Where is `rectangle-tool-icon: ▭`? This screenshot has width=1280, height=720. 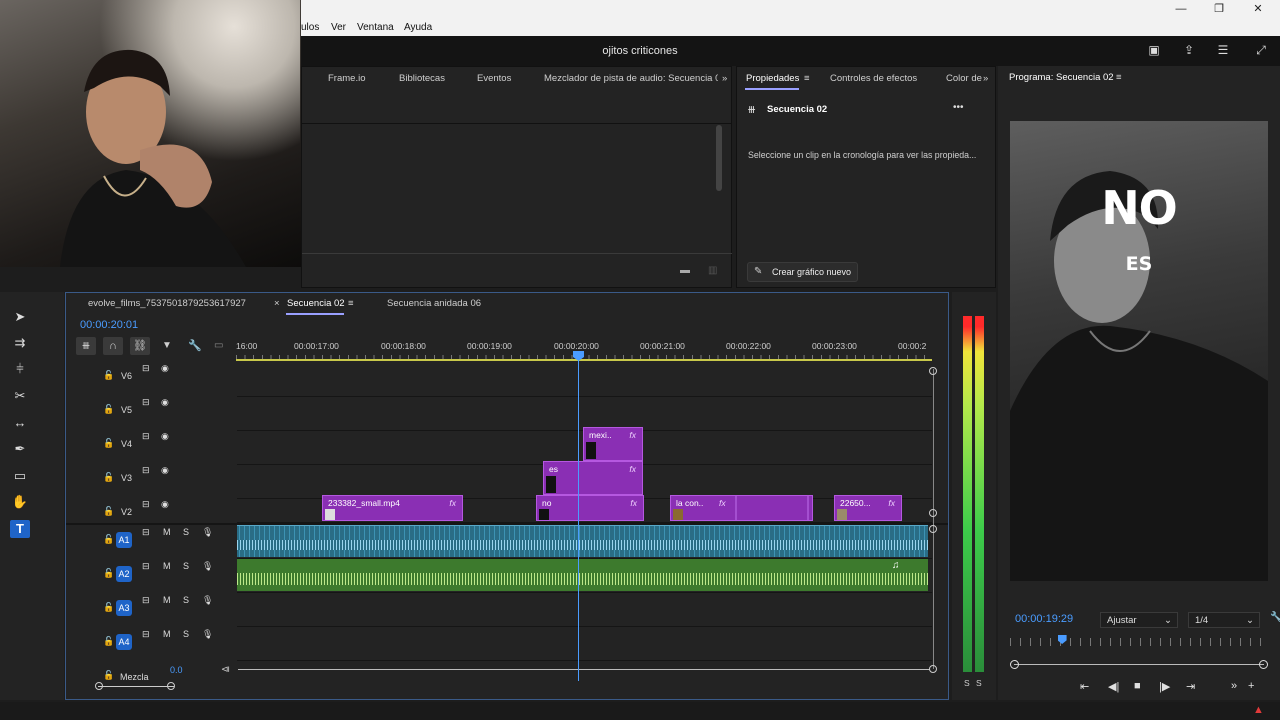
rectangle-tool-icon: ▭ is located at coordinates (20, 476).